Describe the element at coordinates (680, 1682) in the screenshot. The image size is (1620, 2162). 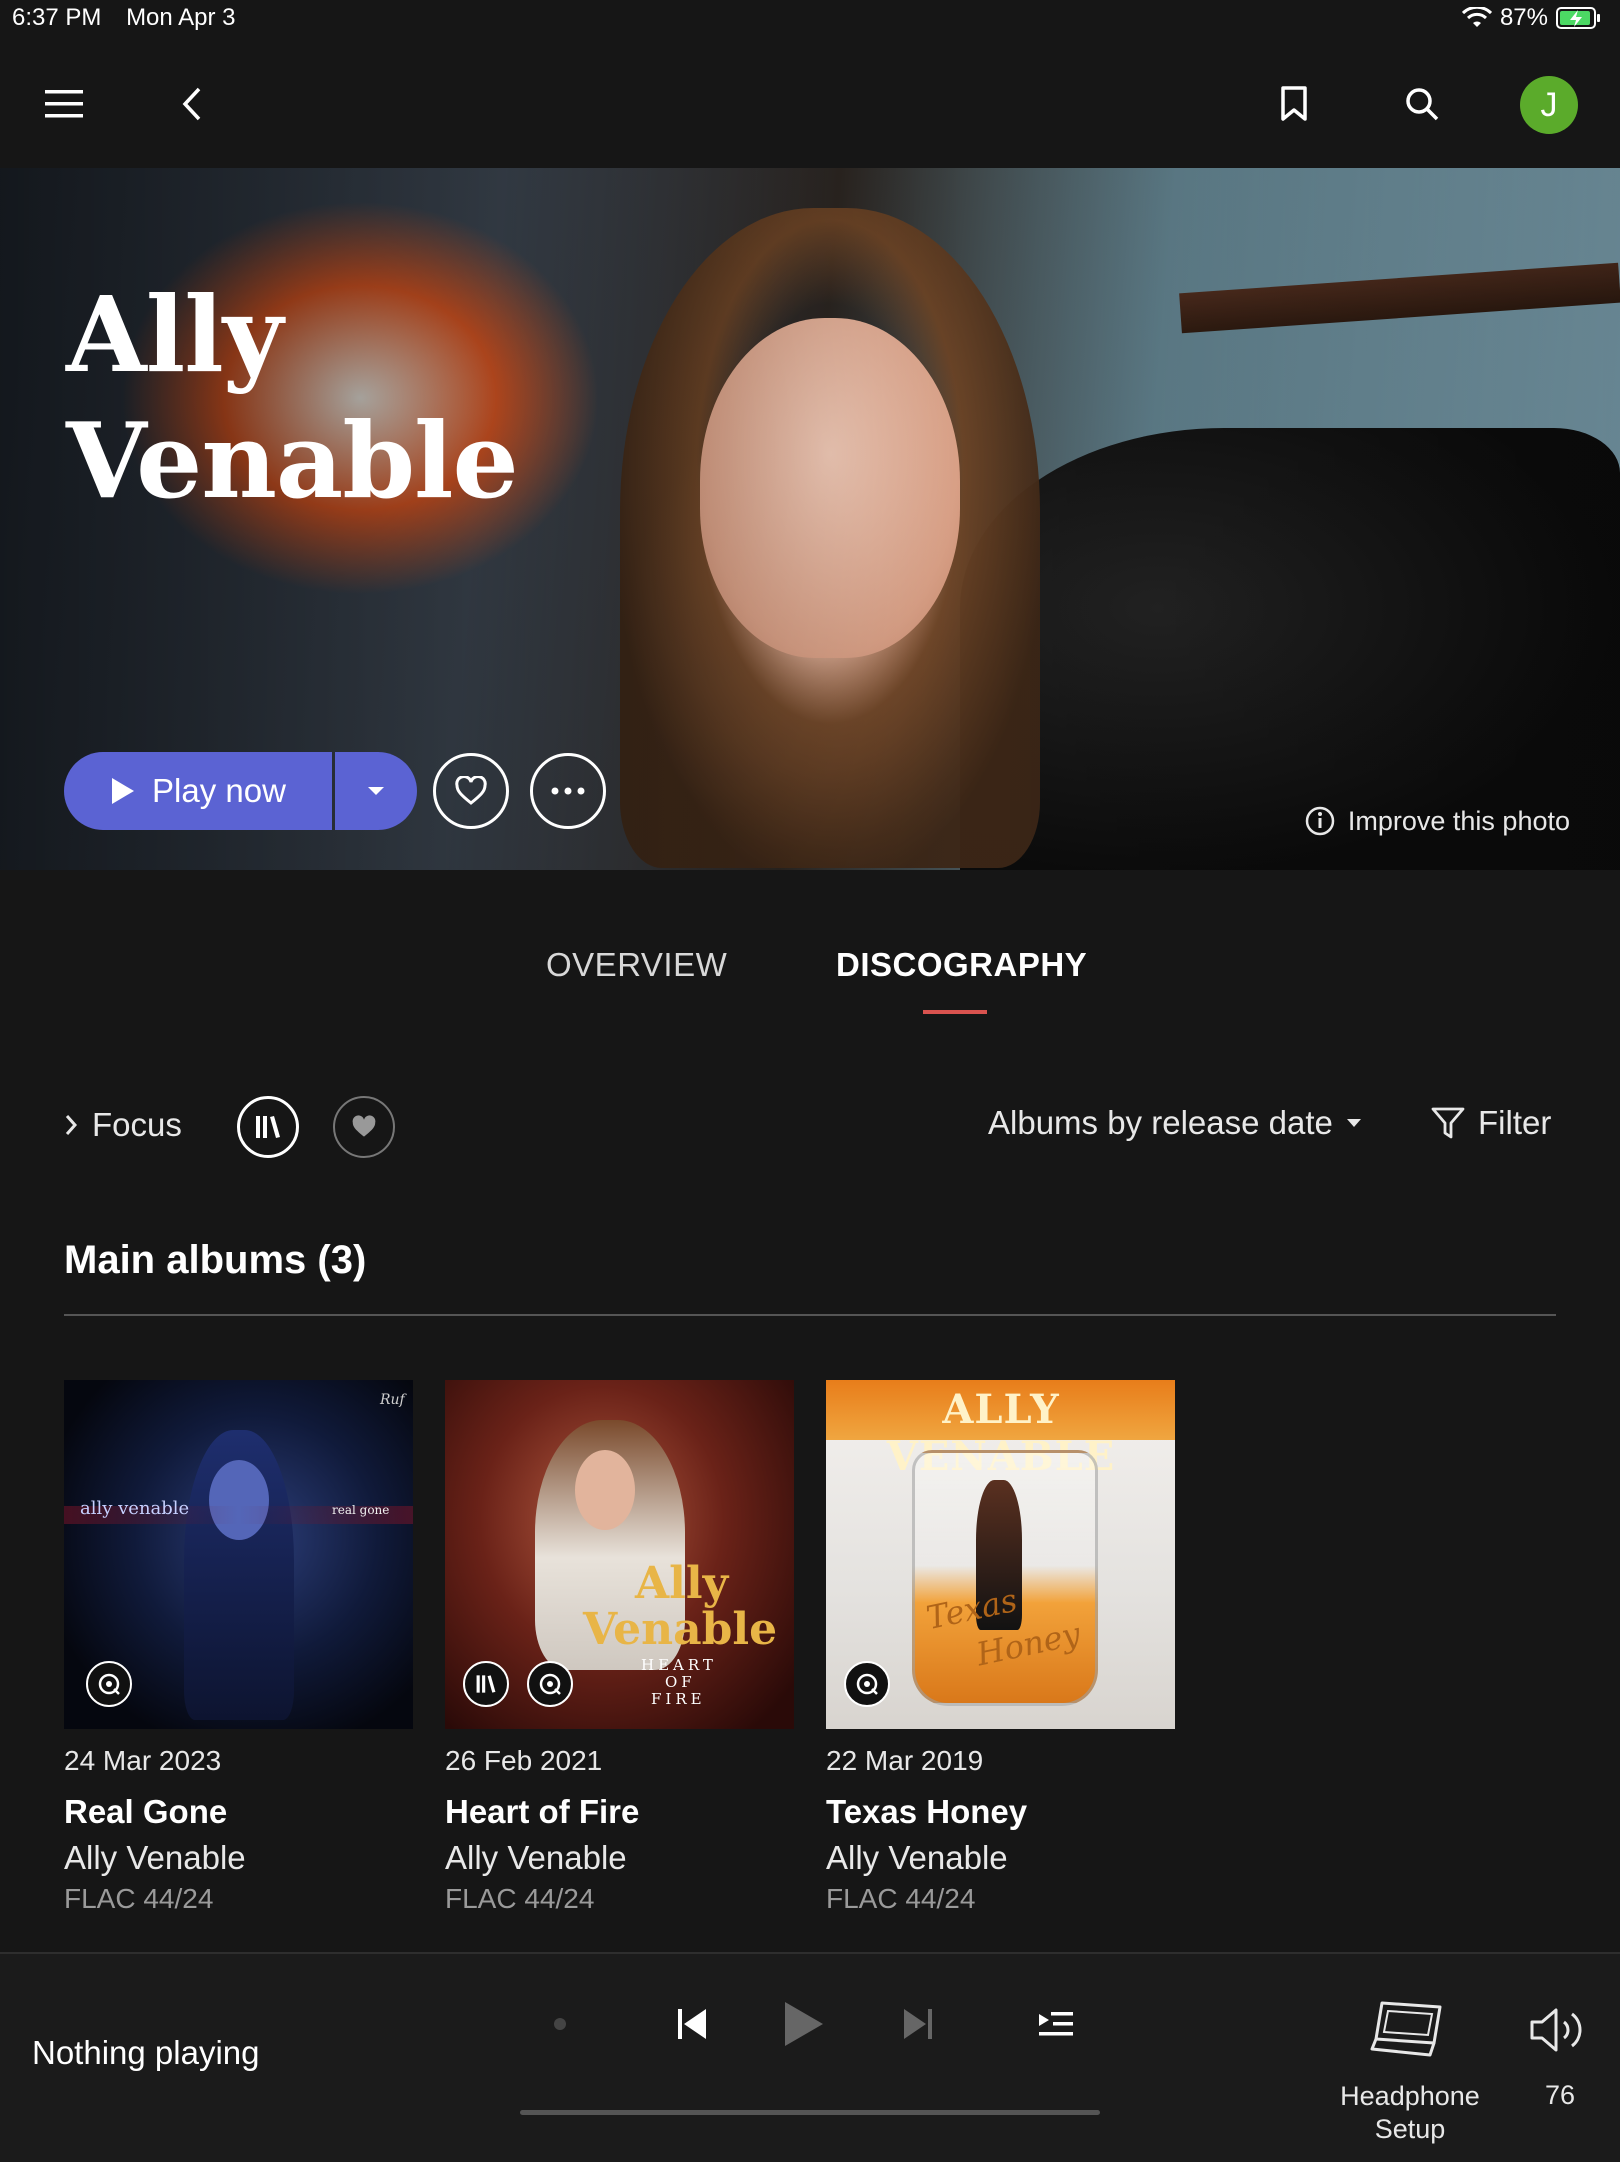
I see `cover-text-line: OF` at that location.